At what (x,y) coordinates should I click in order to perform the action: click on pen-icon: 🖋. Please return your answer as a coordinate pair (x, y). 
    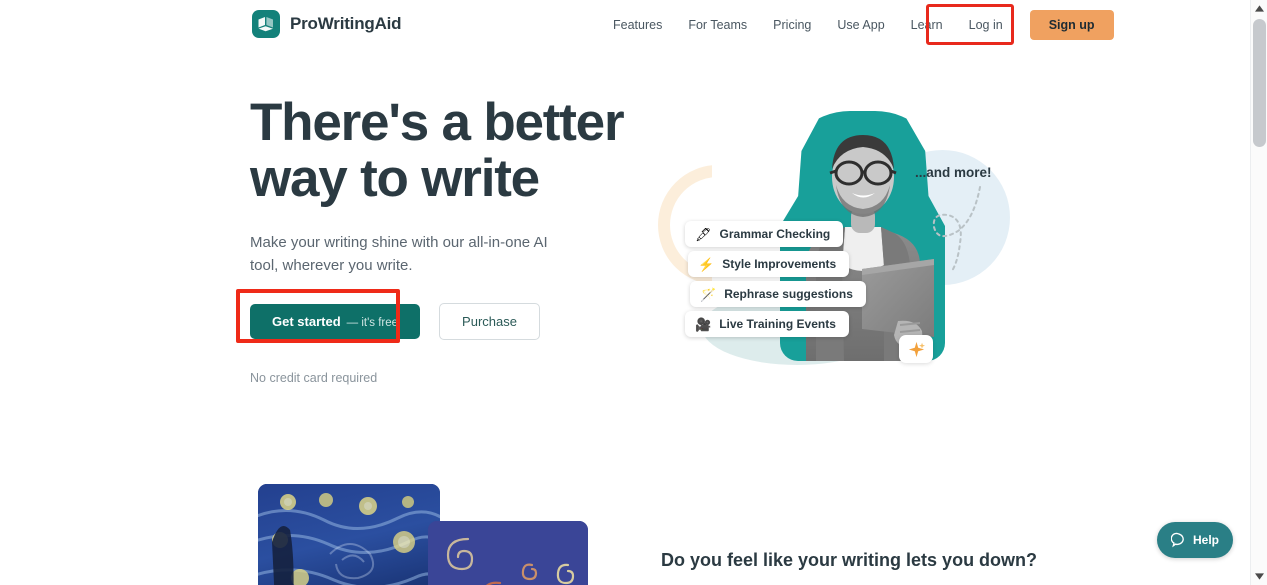
    Looking at the image, I should click on (703, 234).